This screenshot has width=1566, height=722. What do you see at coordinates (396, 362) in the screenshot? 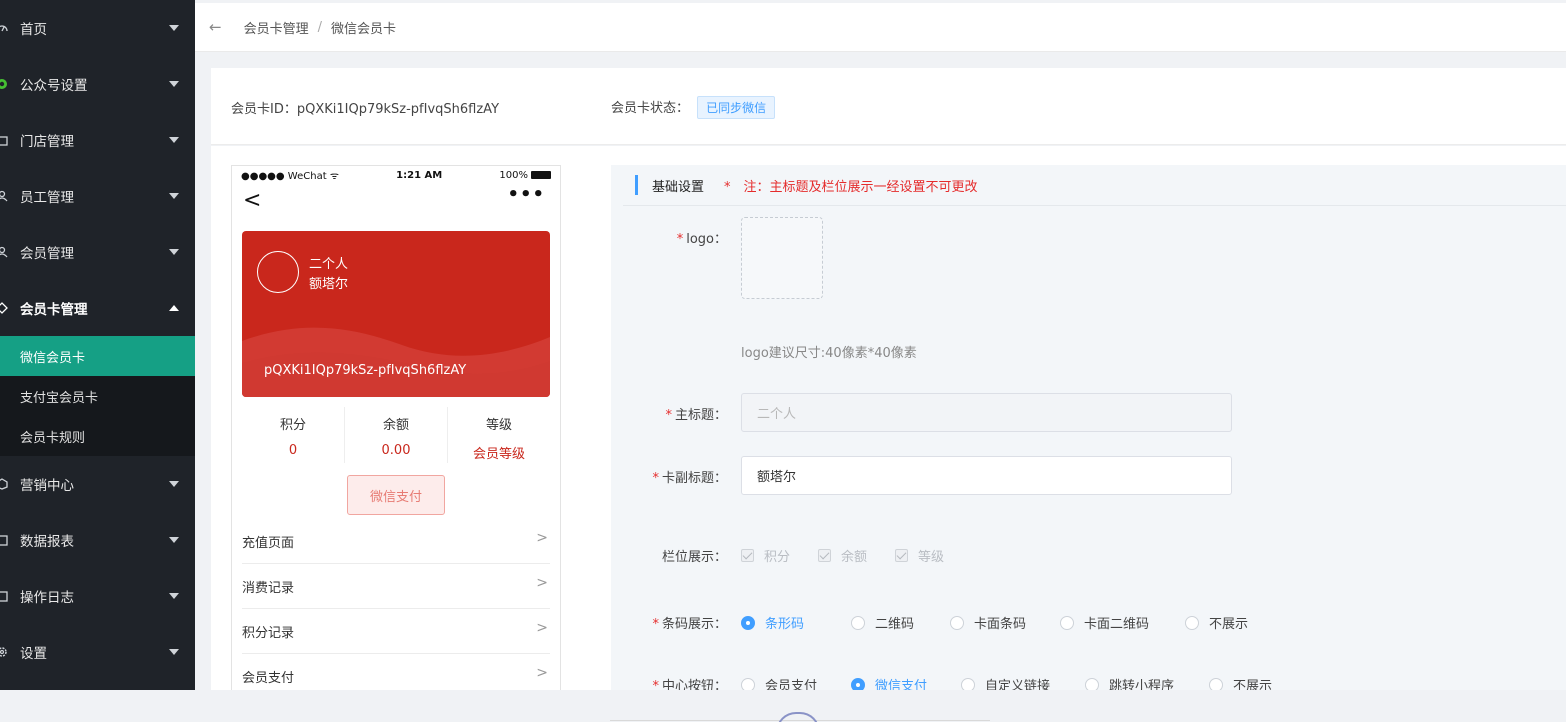
I see `card-wave-decoration` at bounding box center [396, 362].